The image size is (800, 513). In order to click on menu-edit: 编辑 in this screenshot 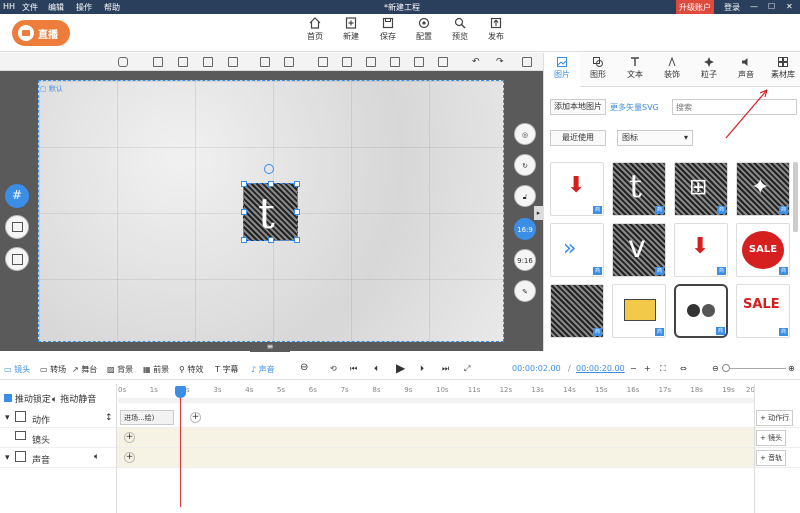, I will do `click(56, 7)`.